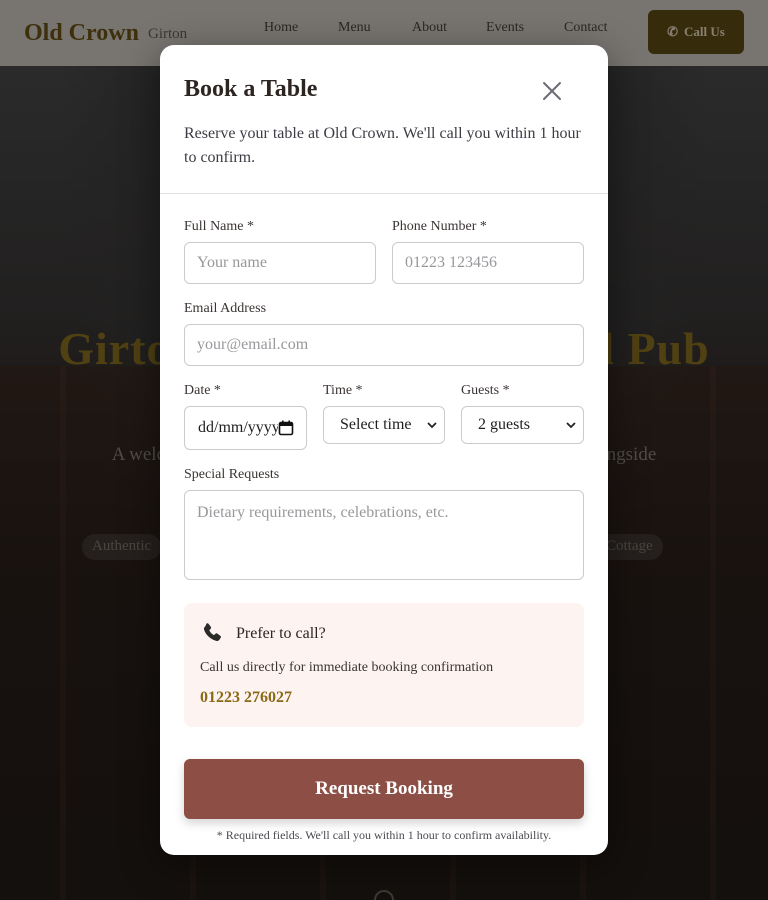 The image size is (768, 900). Describe the element at coordinates (485, 390) in the screenshot. I see `guests-label: Guests *` at that location.